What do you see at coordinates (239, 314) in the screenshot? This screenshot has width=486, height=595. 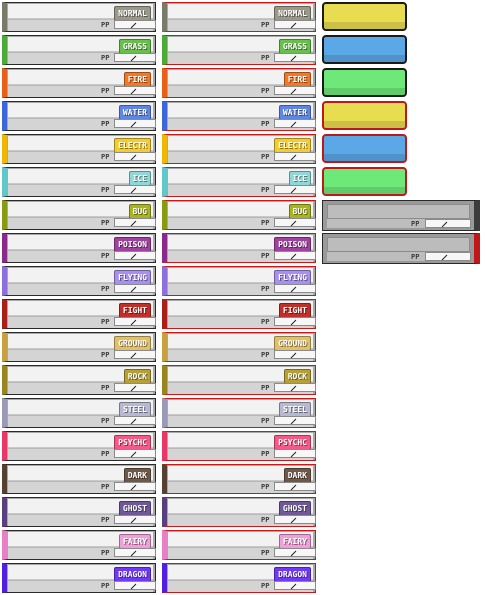 I see `move-tile-fight-selected: FIGHT PP` at bounding box center [239, 314].